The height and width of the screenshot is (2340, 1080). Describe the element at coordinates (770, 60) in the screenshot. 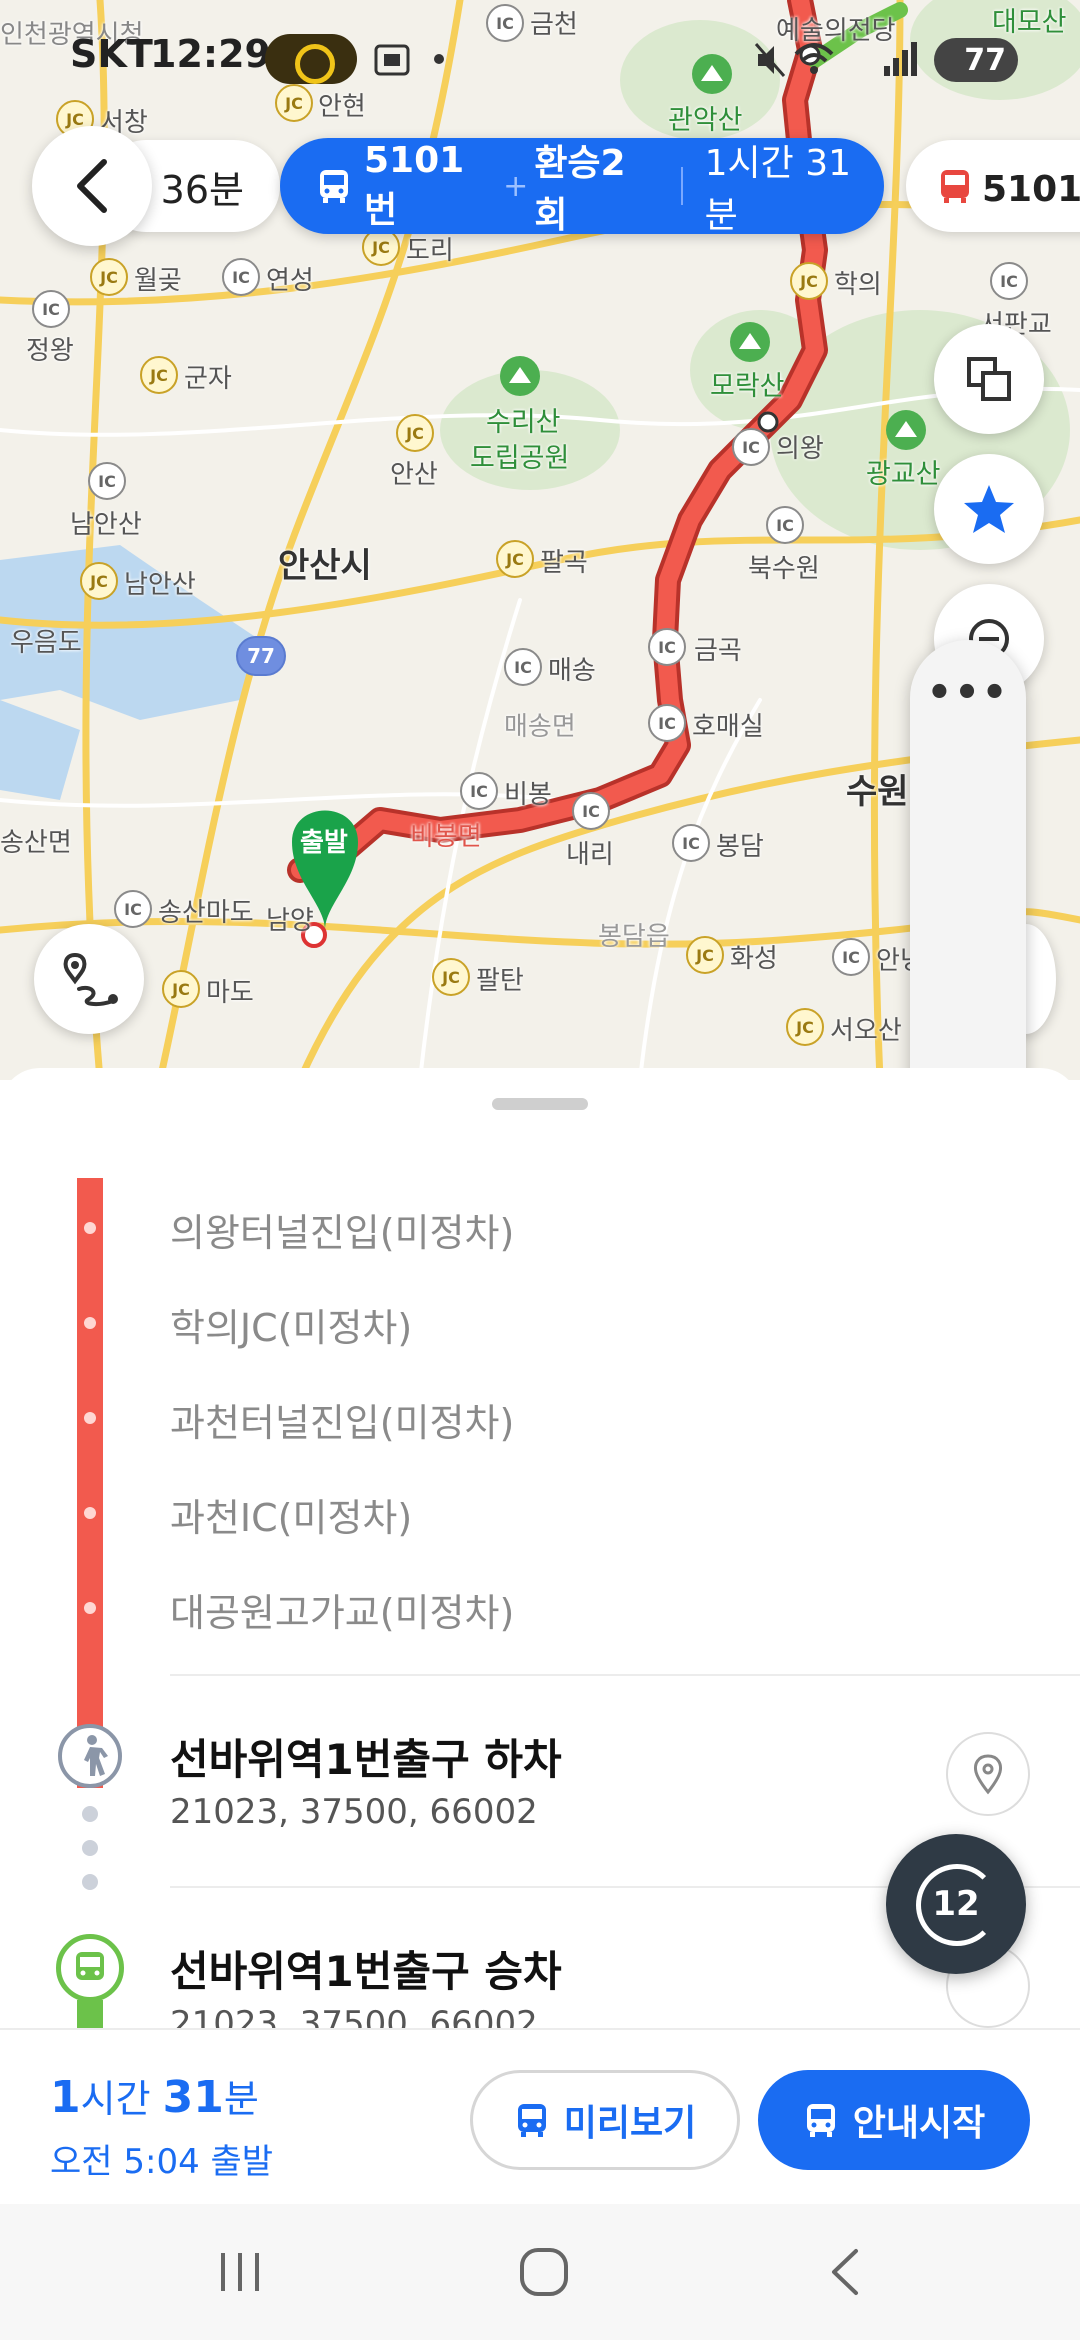

I see `mute-icon` at that location.